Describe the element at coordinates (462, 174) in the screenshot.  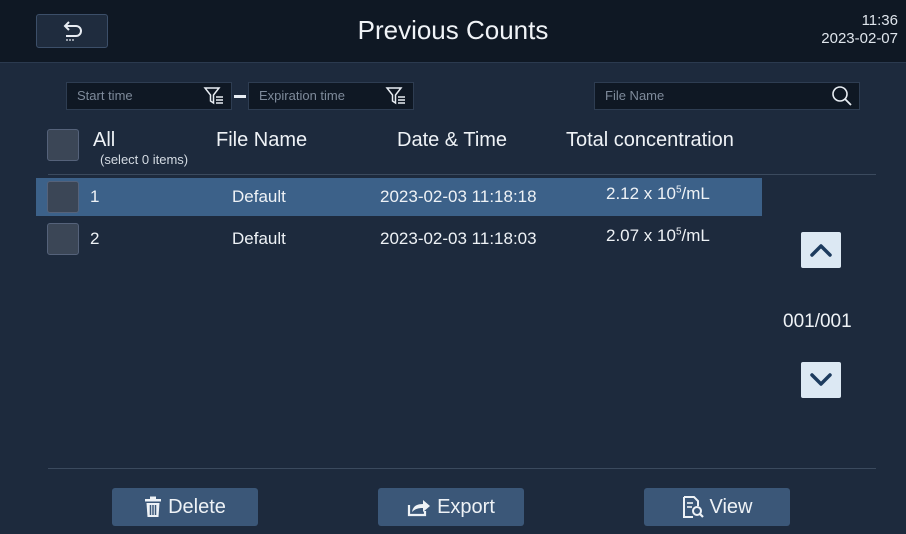
I see `header-divider` at that location.